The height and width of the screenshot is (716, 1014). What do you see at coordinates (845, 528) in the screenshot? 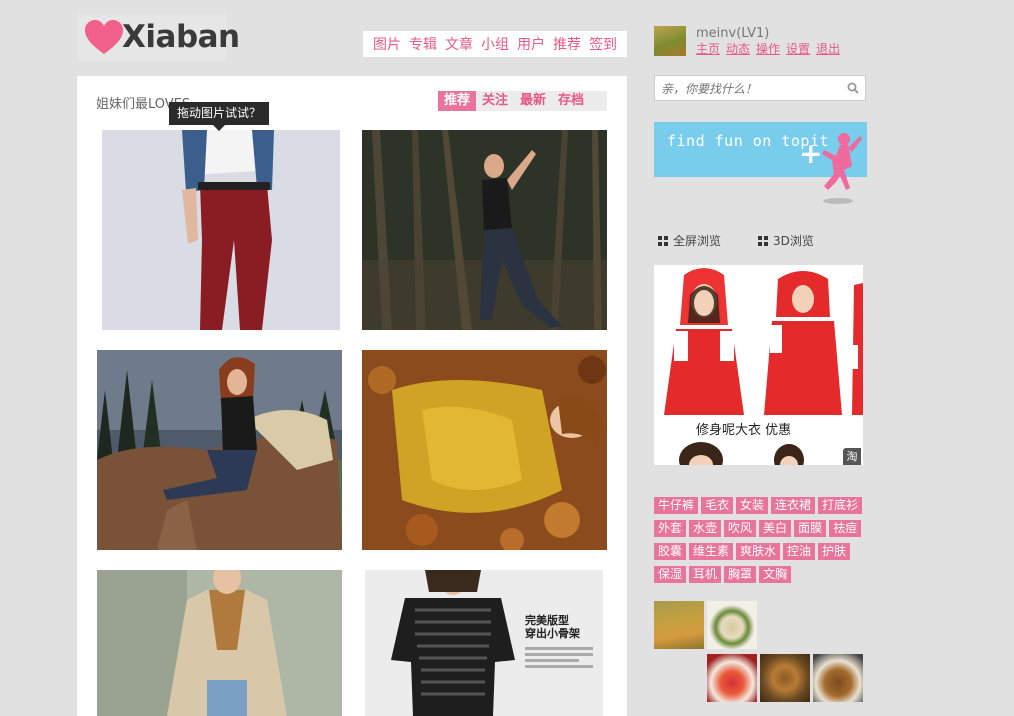
I see `tag: 祛痘` at bounding box center [845, 528].